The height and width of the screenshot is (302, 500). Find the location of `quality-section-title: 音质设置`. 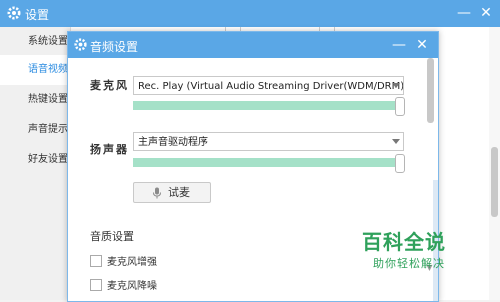

quality-section-title: 音质设置 is located at coordinates (112, 236).